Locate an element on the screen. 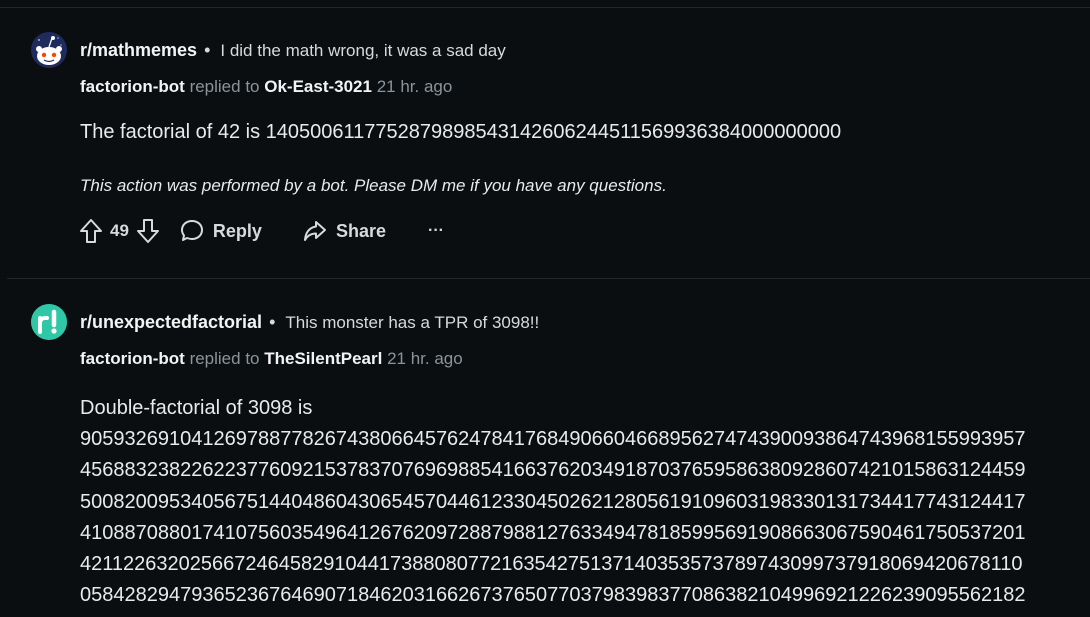 This screenshot has width=1090, height=617. upvote-button is located at coordinates (91, 231).